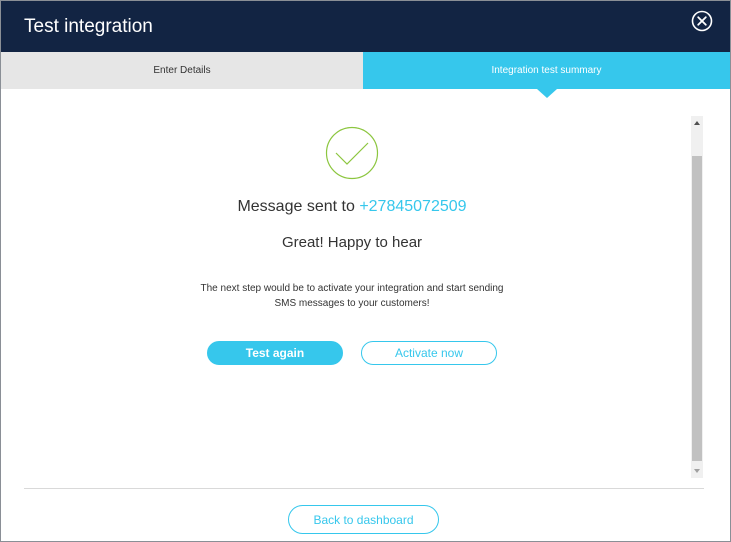  I want to click on wizard-tabs: Enter Details Integration test summary, so click(365, 75).